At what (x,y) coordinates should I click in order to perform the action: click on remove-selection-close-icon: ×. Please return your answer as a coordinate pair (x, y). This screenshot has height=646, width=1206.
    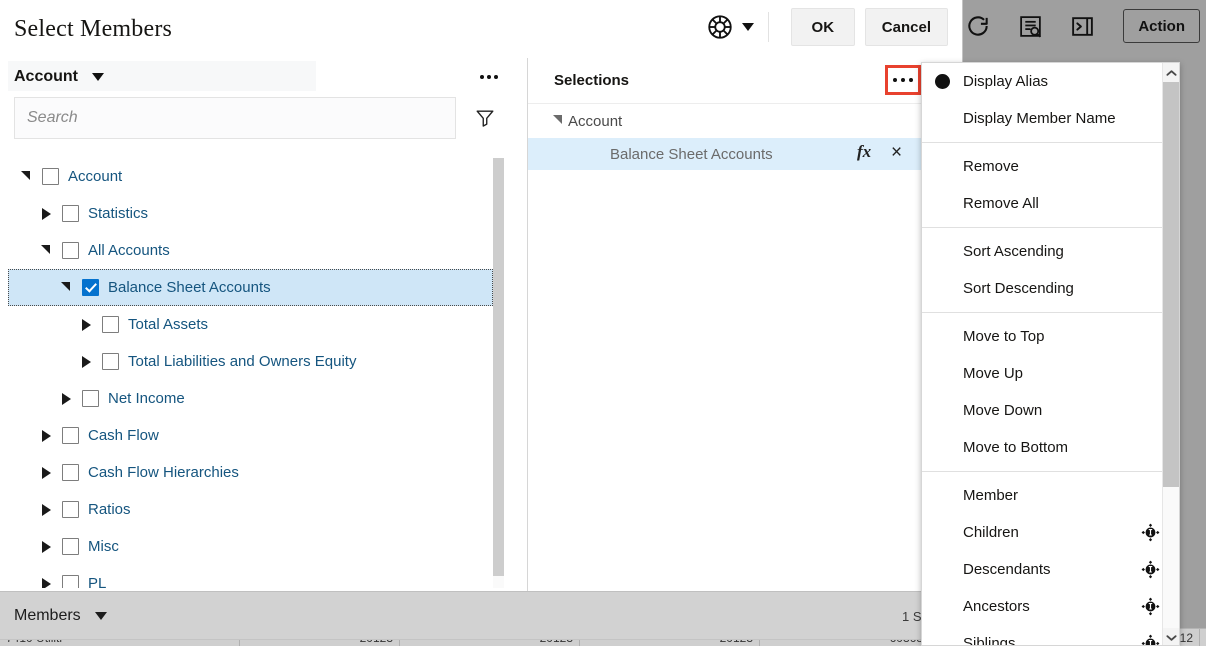
    Looking at the image, I should click on (896, 153).